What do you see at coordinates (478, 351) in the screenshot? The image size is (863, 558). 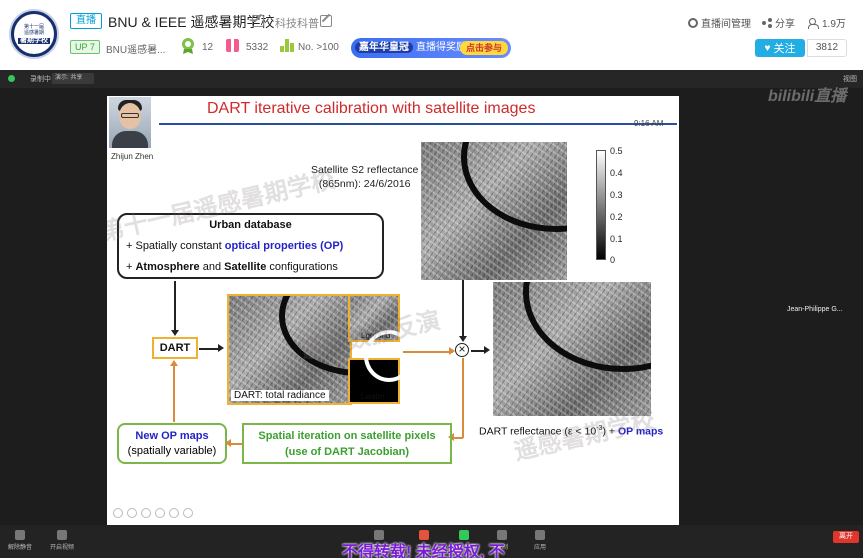 I see `arrow-otimes-to-refl` at bounding box center [478, 351].